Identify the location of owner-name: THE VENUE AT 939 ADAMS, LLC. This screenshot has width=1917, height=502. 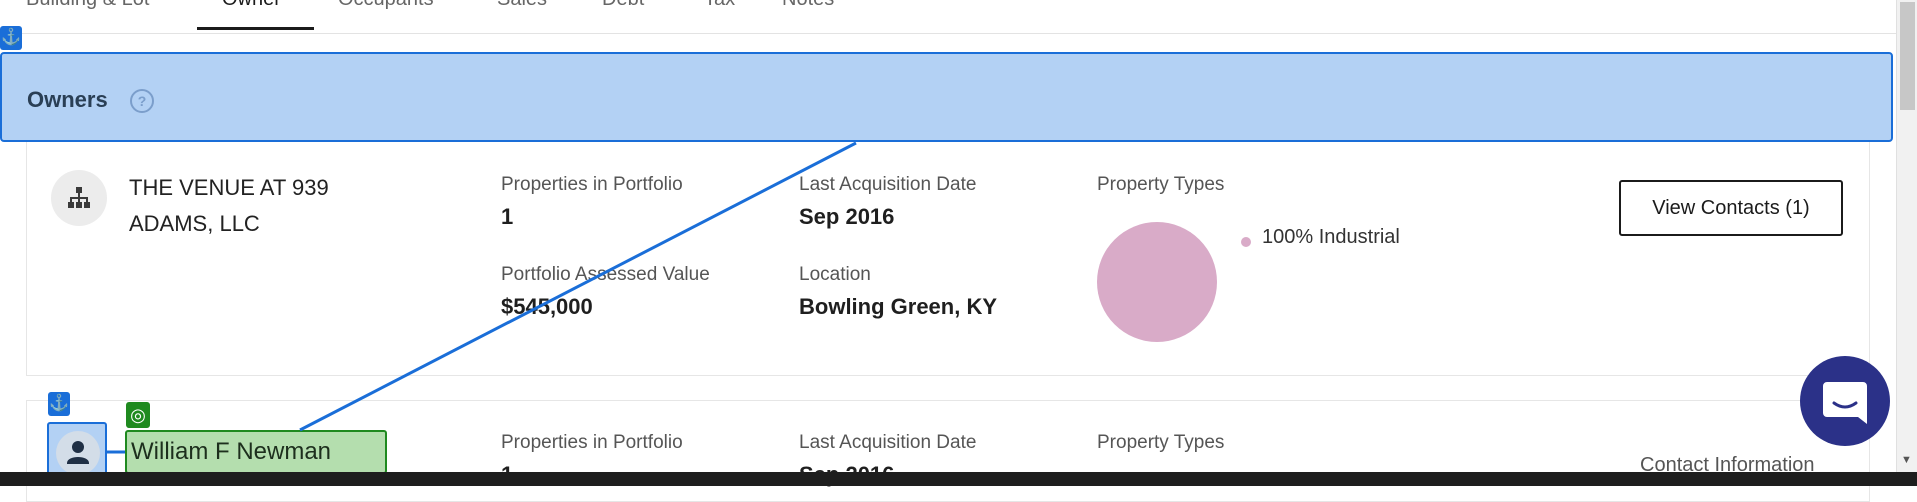
(259, 206).